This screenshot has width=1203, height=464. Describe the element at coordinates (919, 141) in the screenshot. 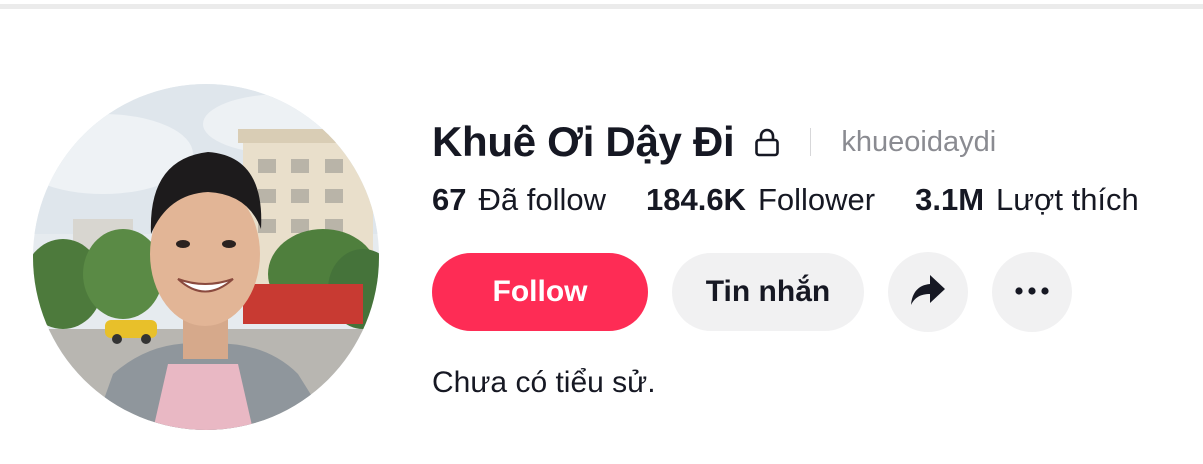

I see `username: khueoidaydi` at that location.